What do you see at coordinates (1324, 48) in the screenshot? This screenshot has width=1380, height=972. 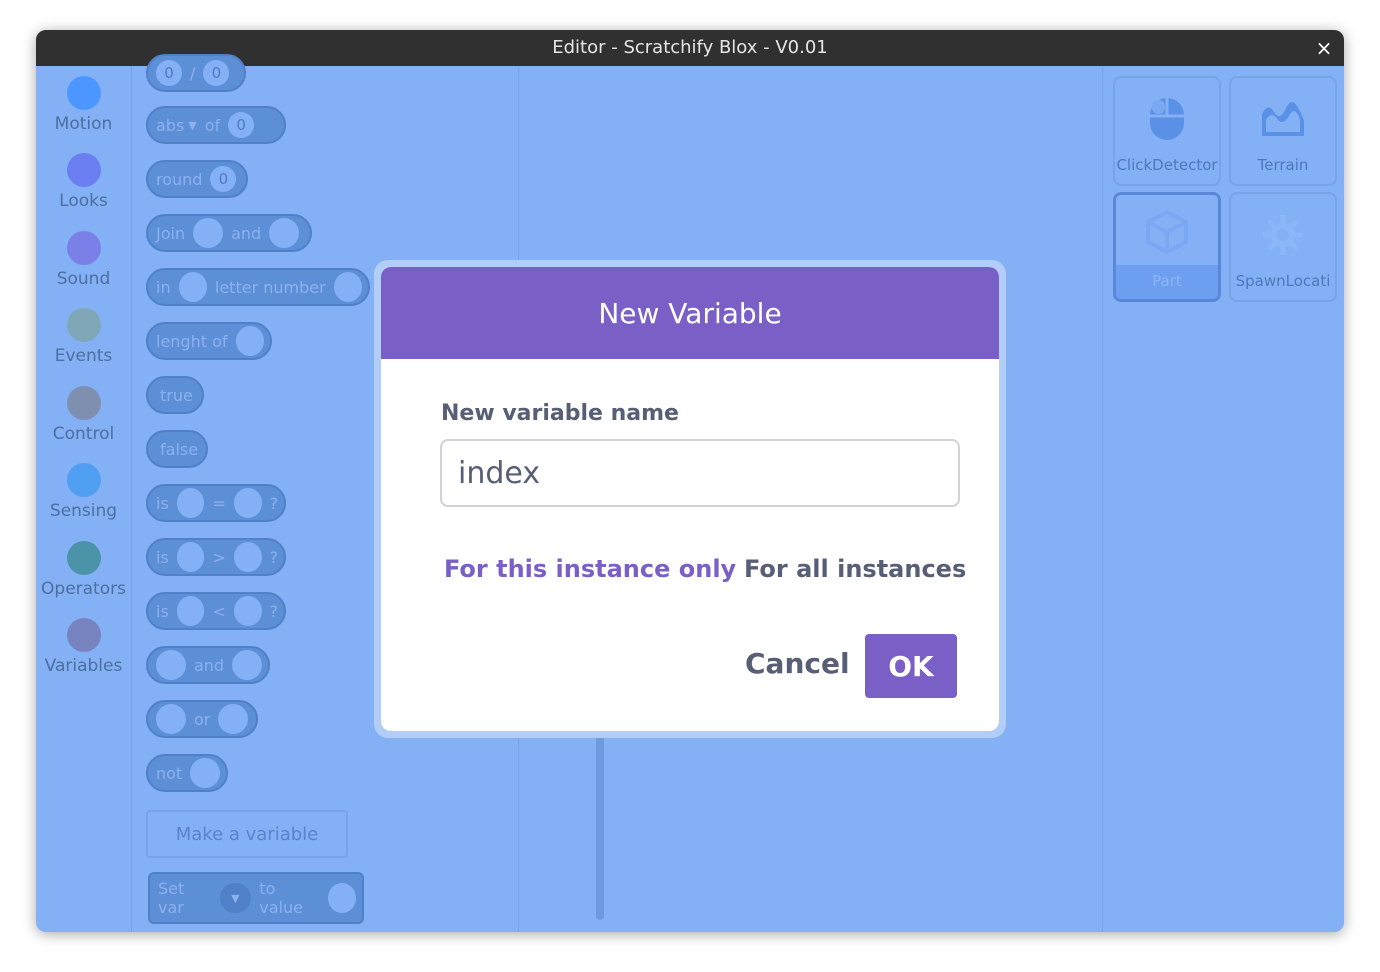 I see `close-icon: ×` at bounding box center [1324, 48].